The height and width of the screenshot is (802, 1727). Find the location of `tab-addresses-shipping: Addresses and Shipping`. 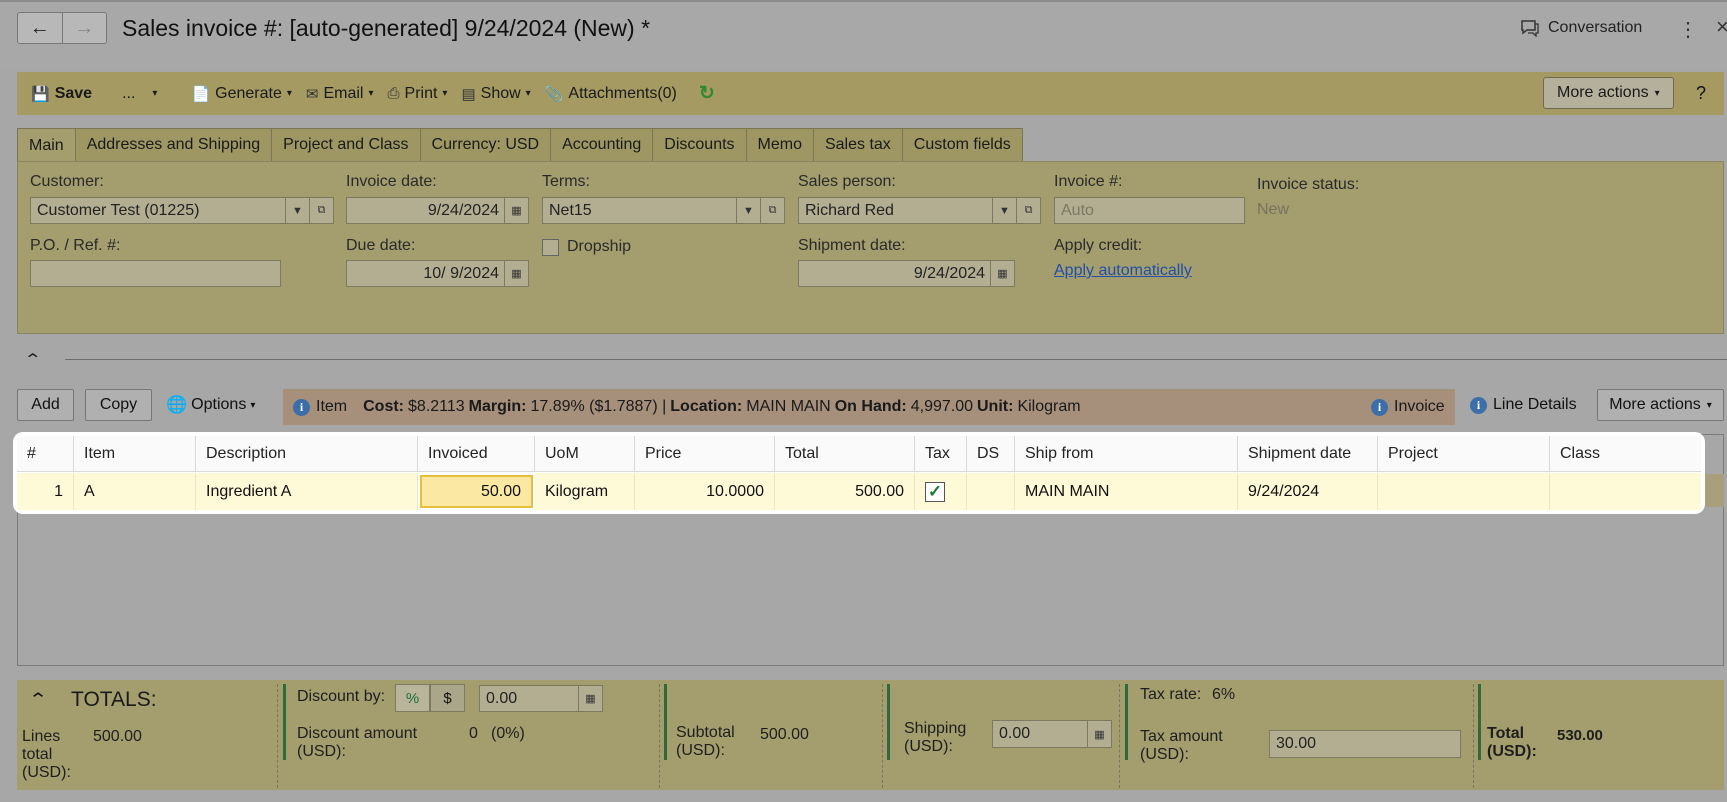

tab-addresses-shipping: Addresses and Shipping is located at coordinates (174, 145).